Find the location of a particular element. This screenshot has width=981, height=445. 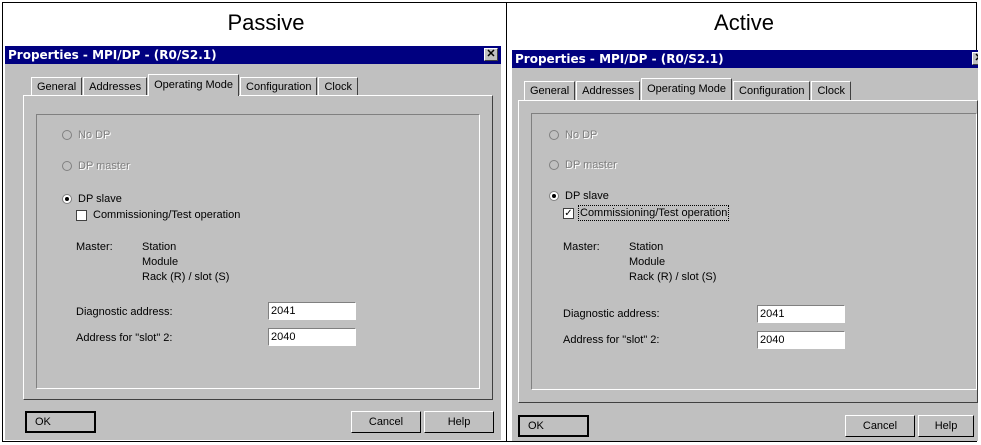

passive-title-bar: Properties - MPI/DP - (R0/S2.1) is located at coordinates (253, 55).